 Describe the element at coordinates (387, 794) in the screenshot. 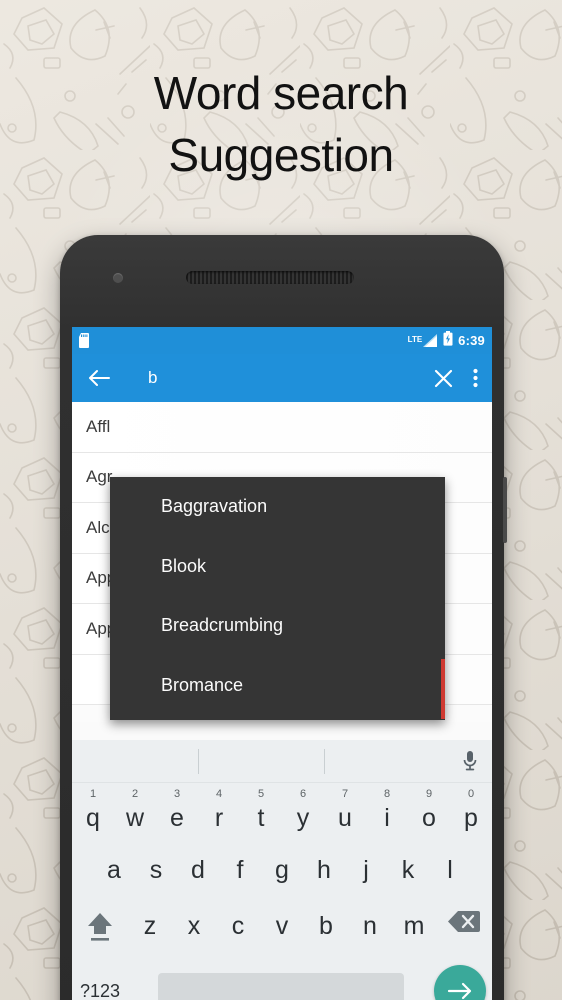

I see `key-hint: 8` at that location.